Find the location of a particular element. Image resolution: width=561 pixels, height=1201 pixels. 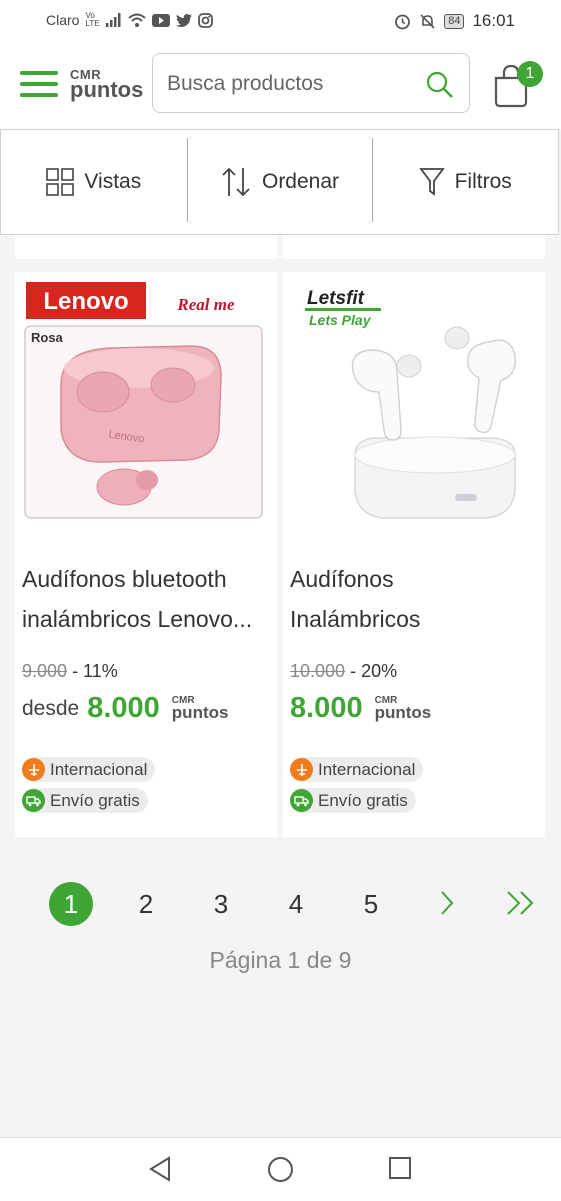

page-3-button: 3 is located at coordinates (221, 904).